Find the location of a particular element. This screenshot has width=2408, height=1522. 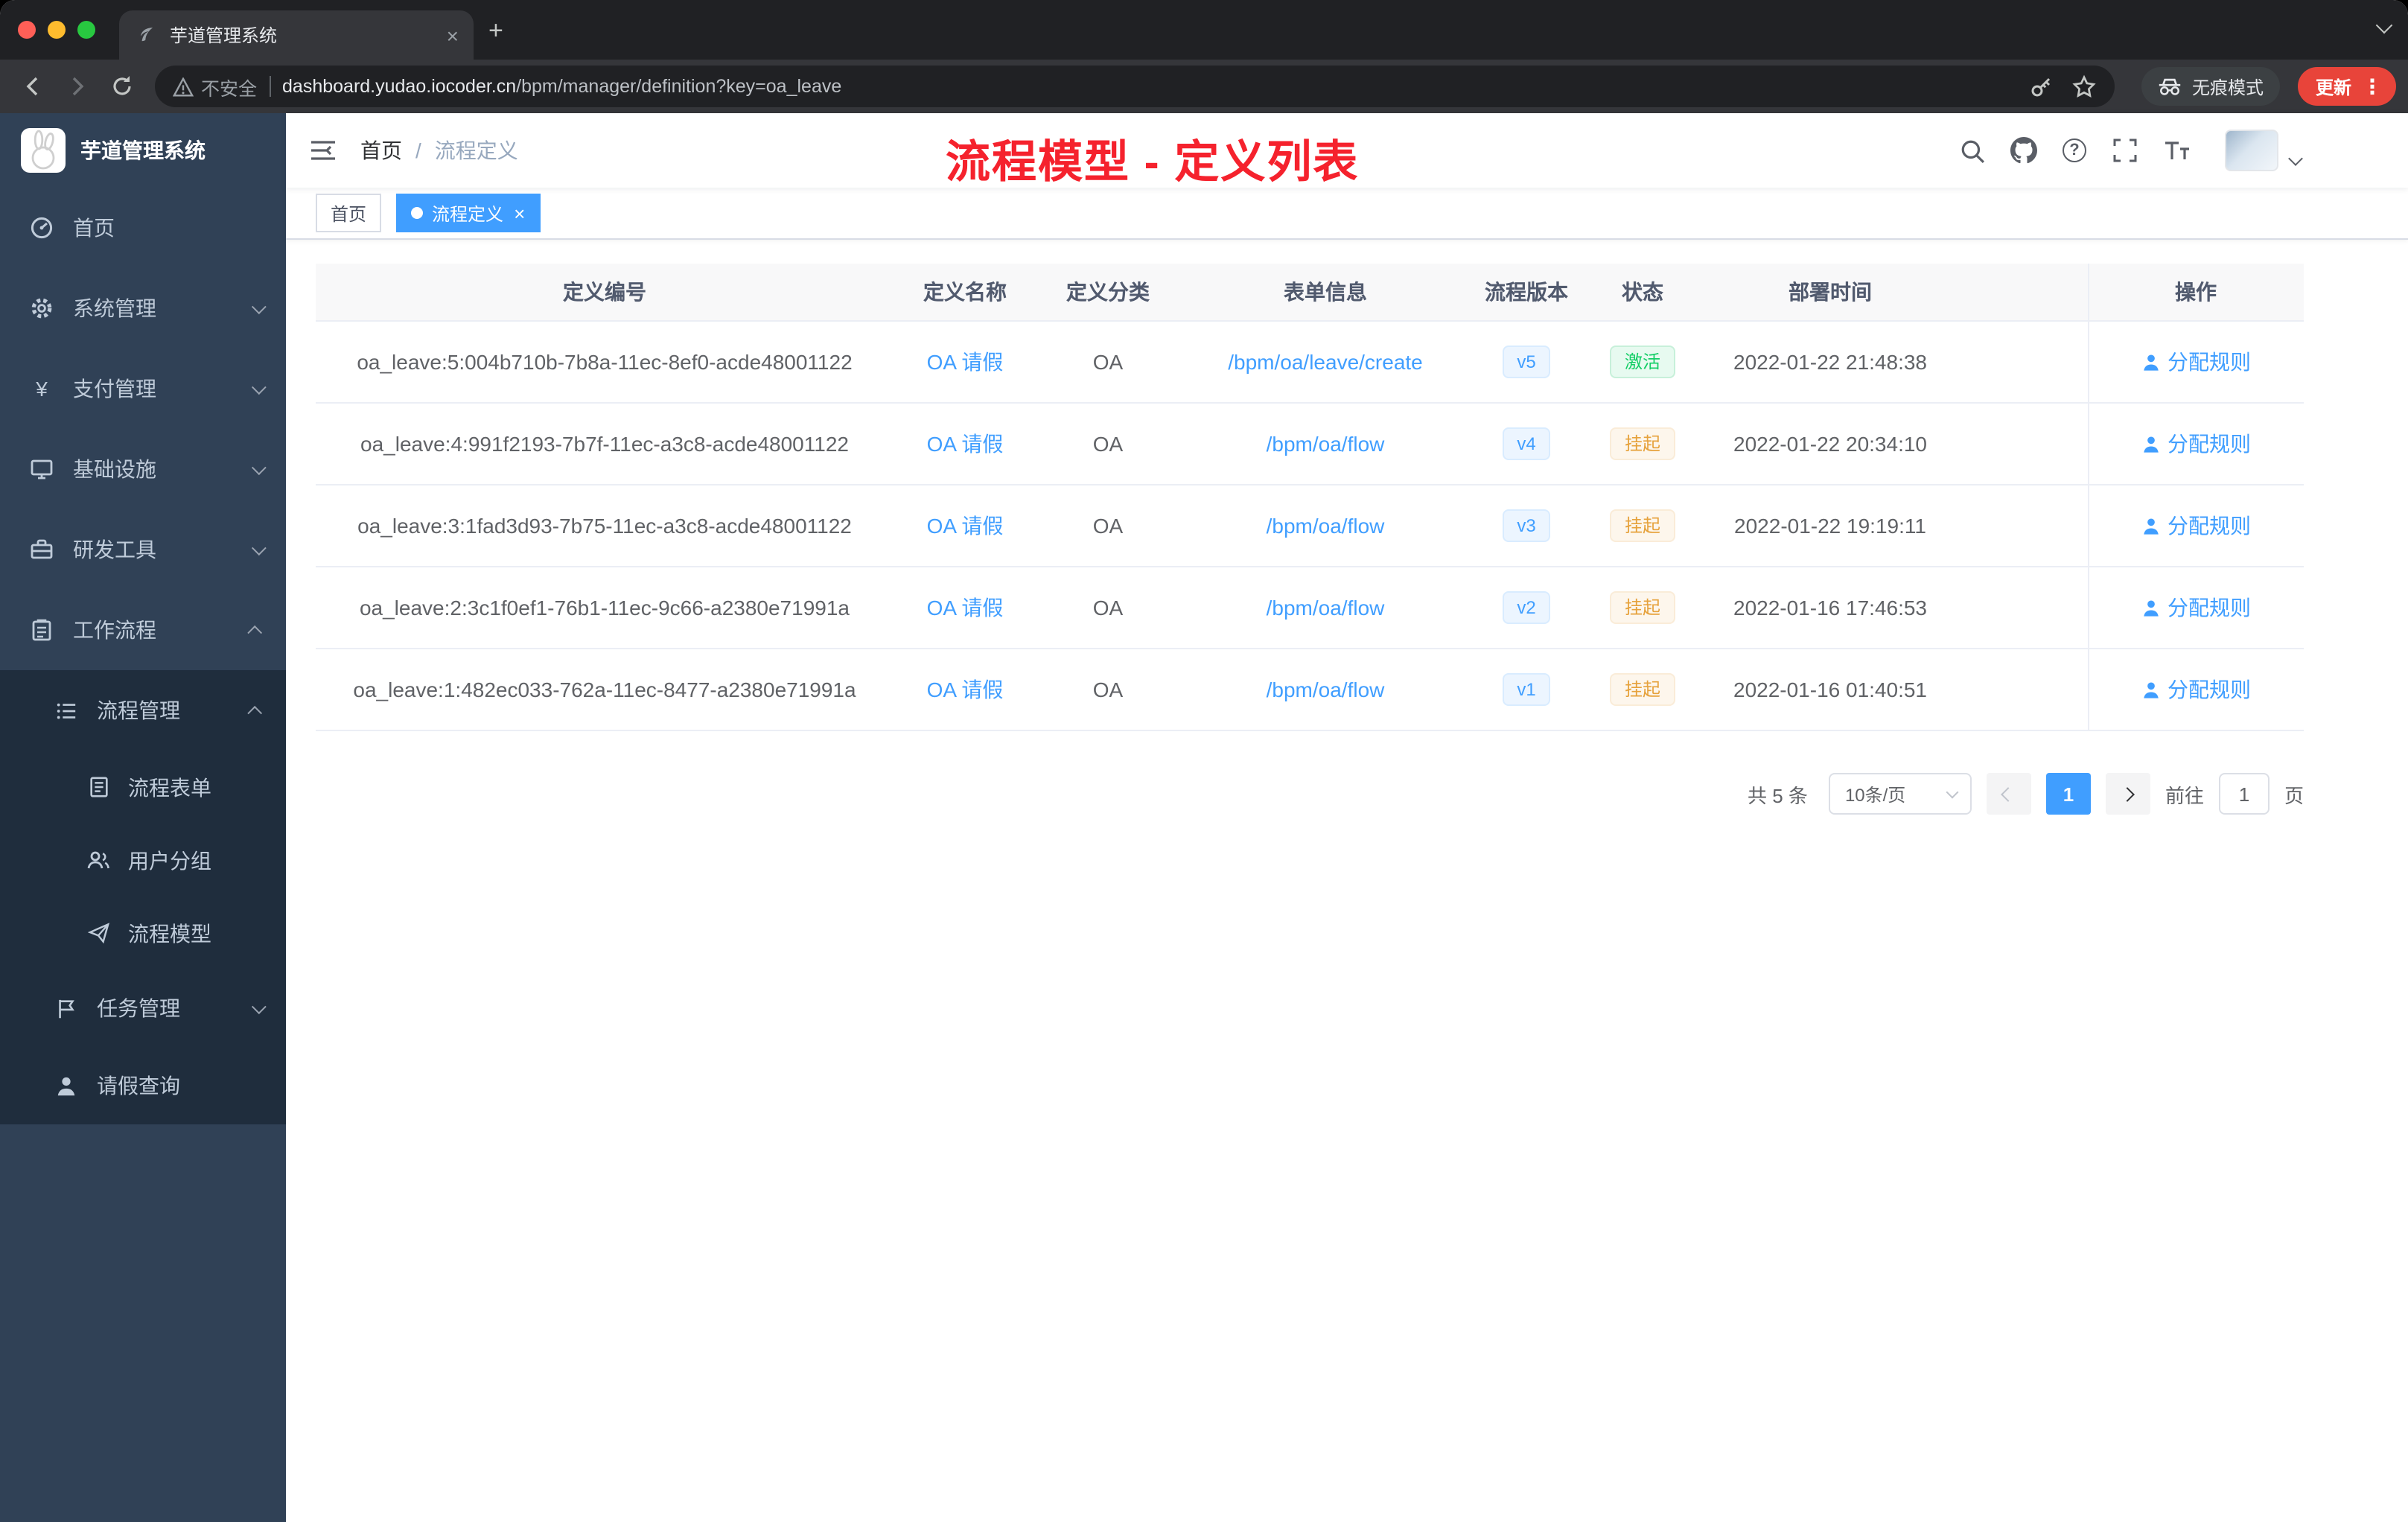

sidebar-item-task-management: 任务管理 is located at coordinates (143, 1008).